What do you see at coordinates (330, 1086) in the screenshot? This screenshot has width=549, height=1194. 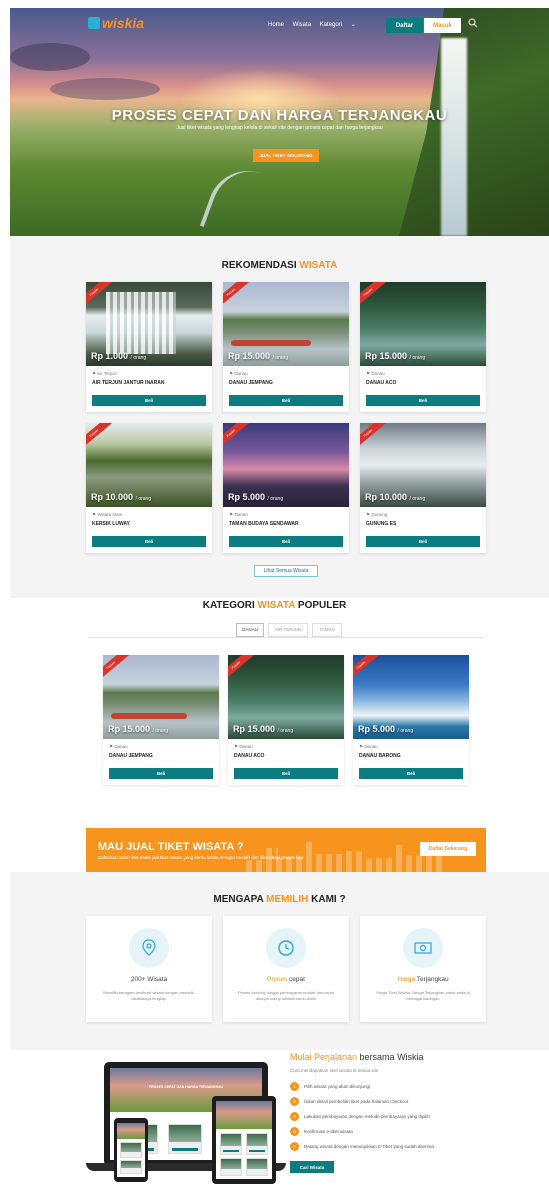 I see `step-item: 1 Pilih wisata yang akan dikunjungi` at bounding box center [330, 1086].